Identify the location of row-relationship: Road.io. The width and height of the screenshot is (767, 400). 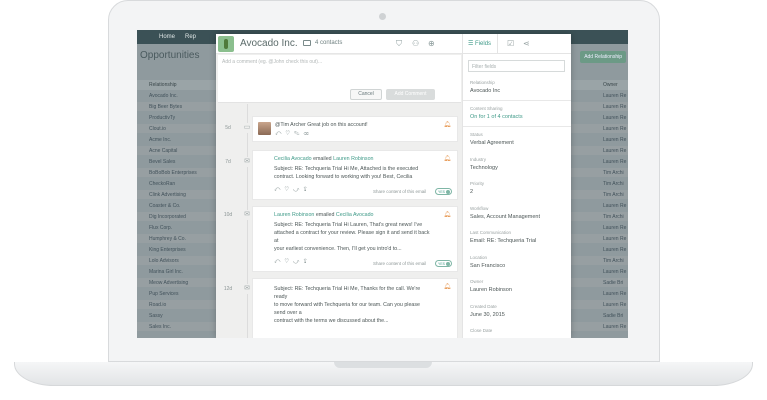
(158, 305).